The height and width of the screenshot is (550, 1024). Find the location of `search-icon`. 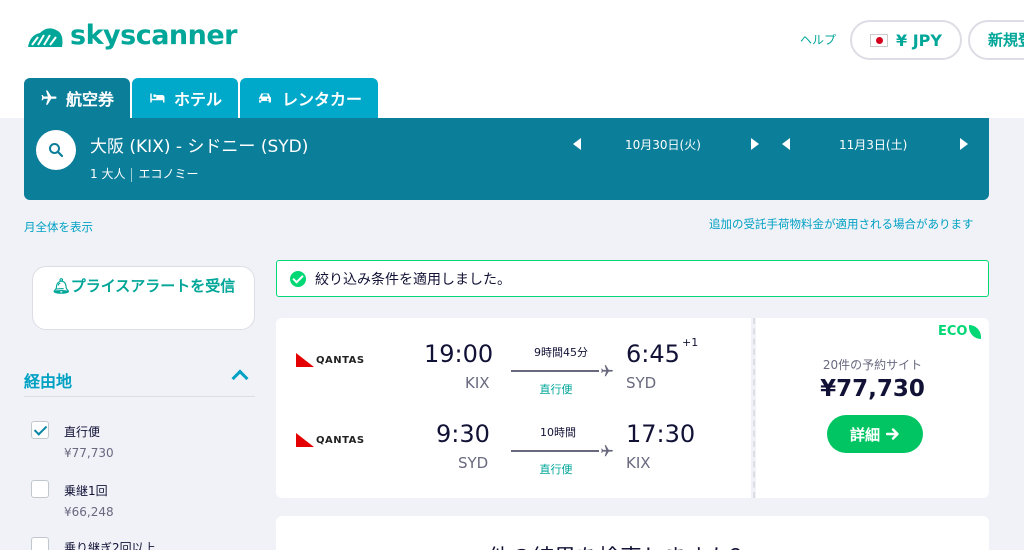

search-icon is located at coordinates (56, 150).